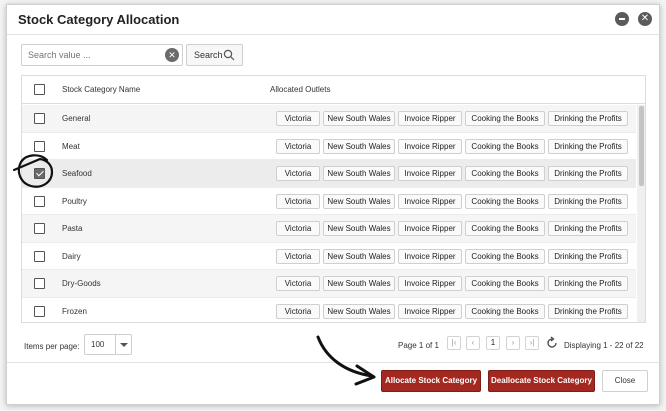 The image size is (666, 411). I want to click on category-name: Dairy, so click(71, 256).